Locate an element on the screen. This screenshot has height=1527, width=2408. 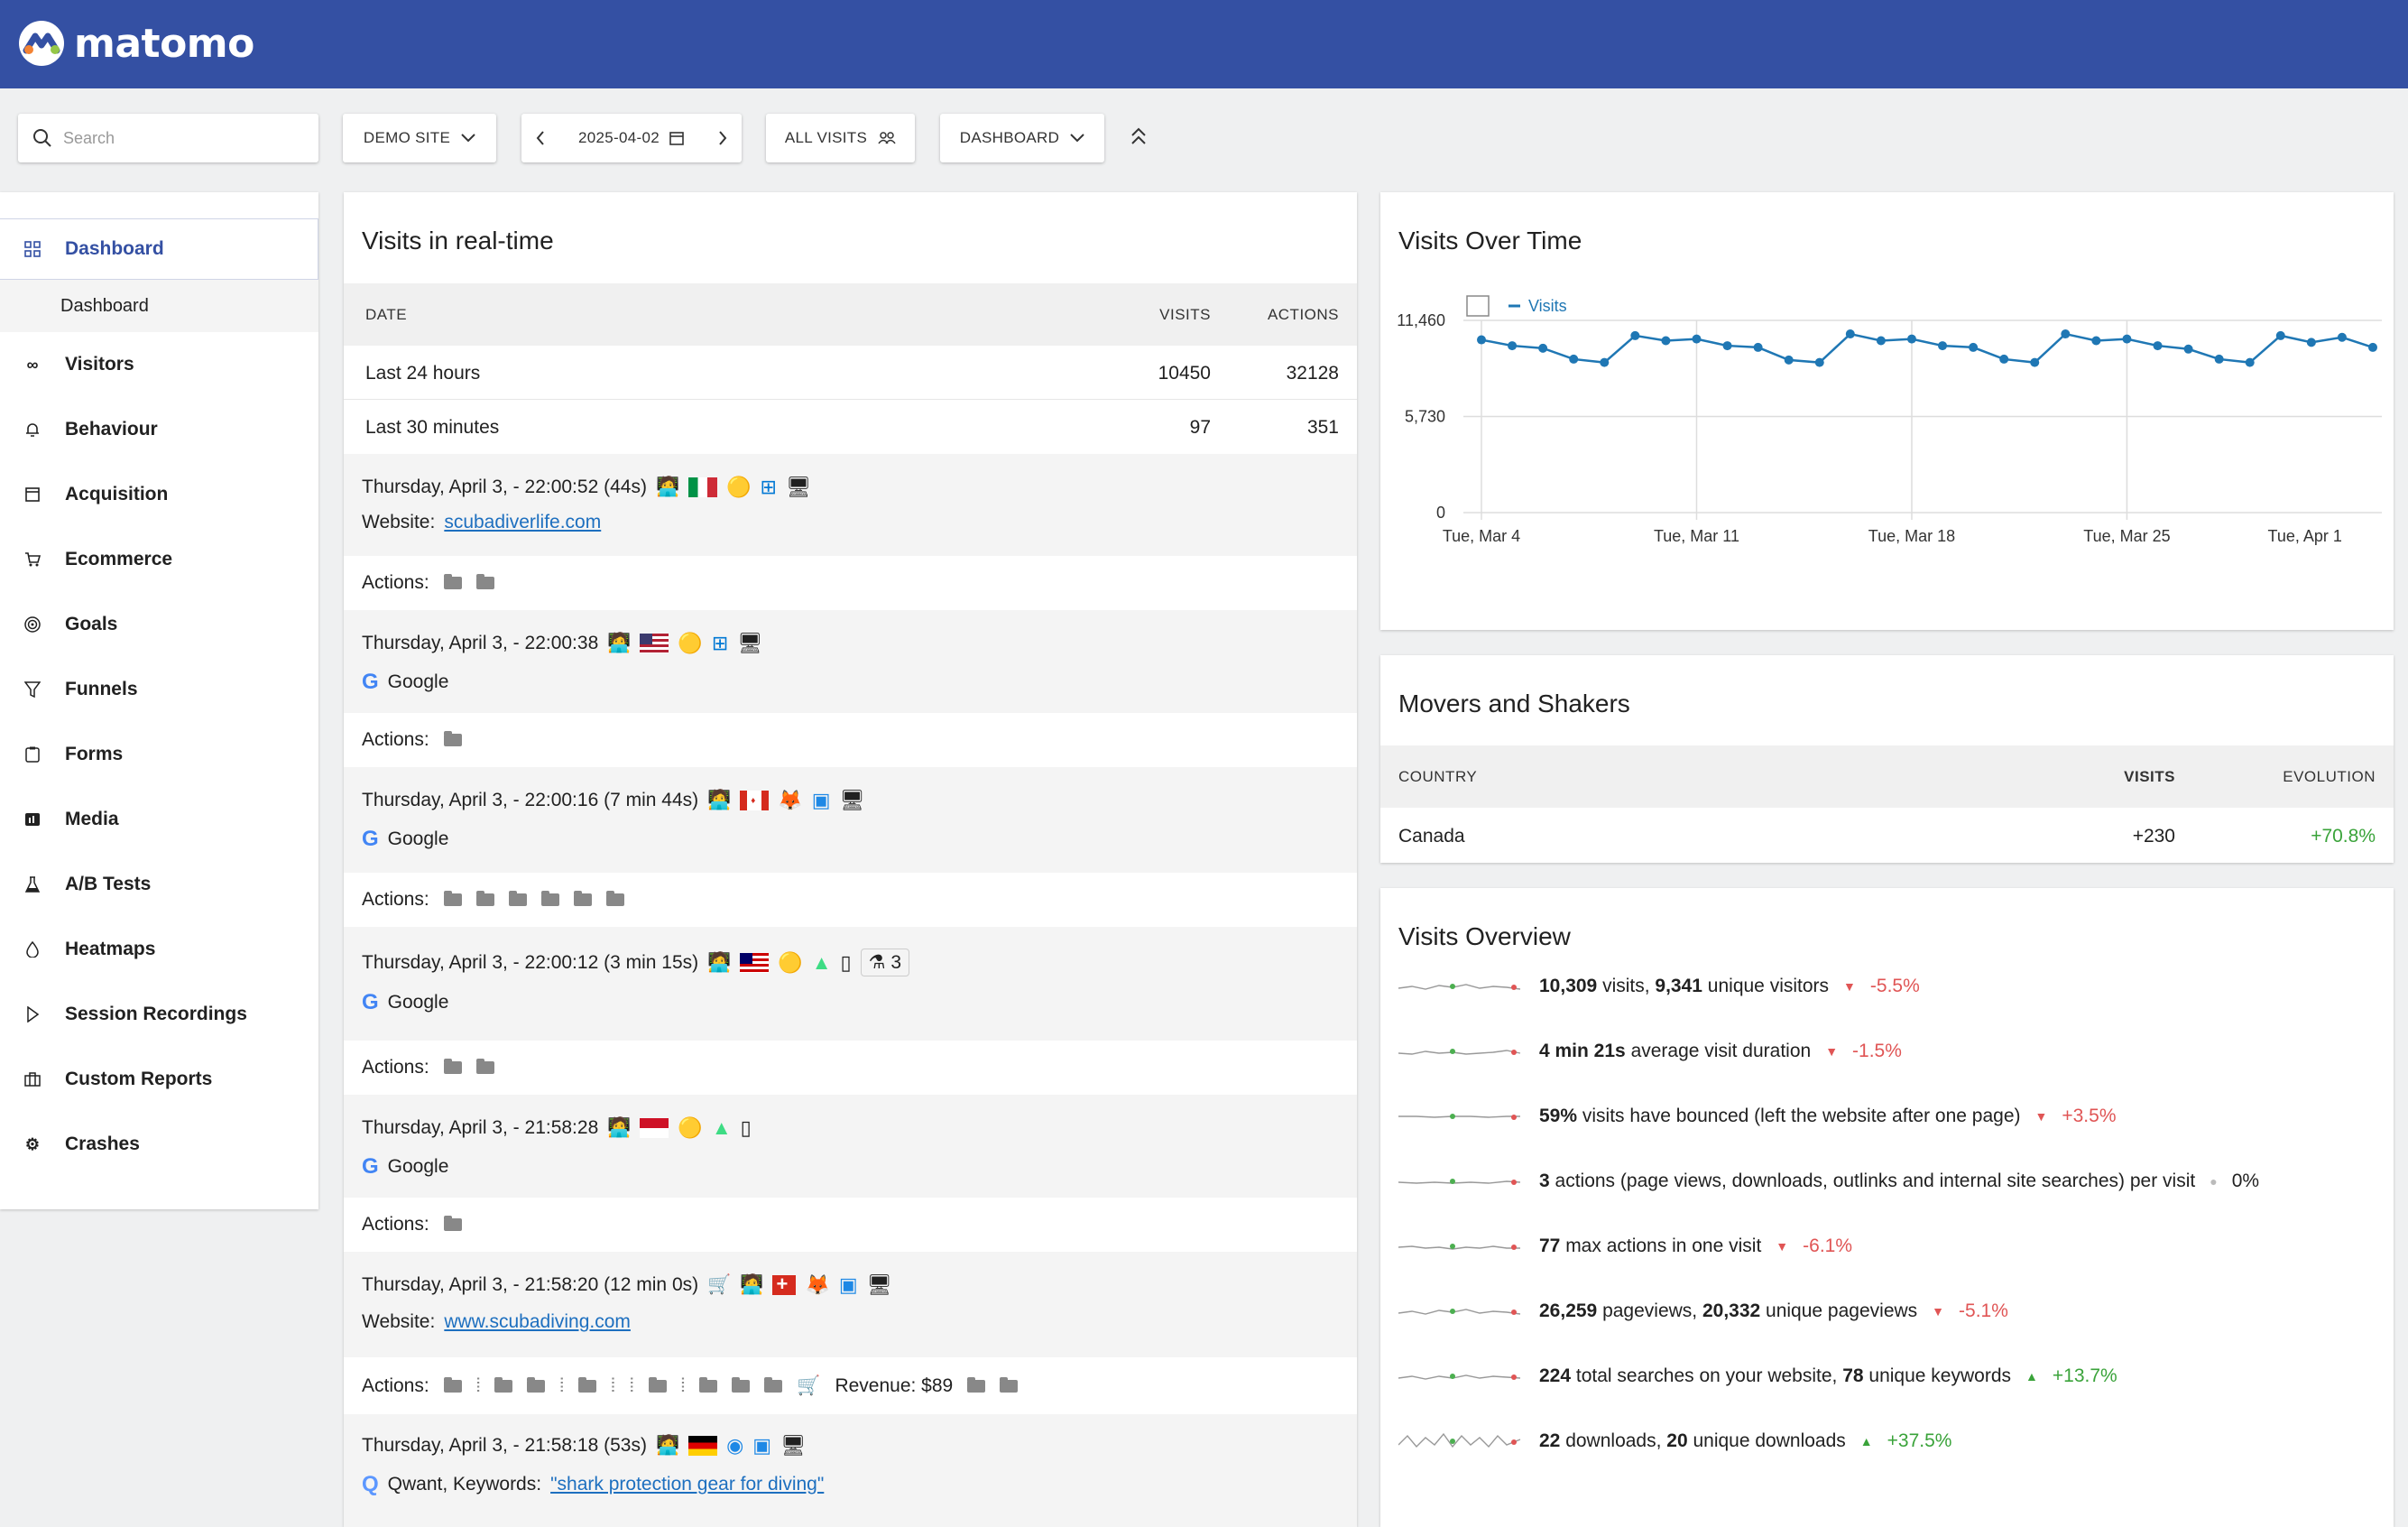
sidebar-item-dashboard: Dashboard is located at coordinates (159, 249).